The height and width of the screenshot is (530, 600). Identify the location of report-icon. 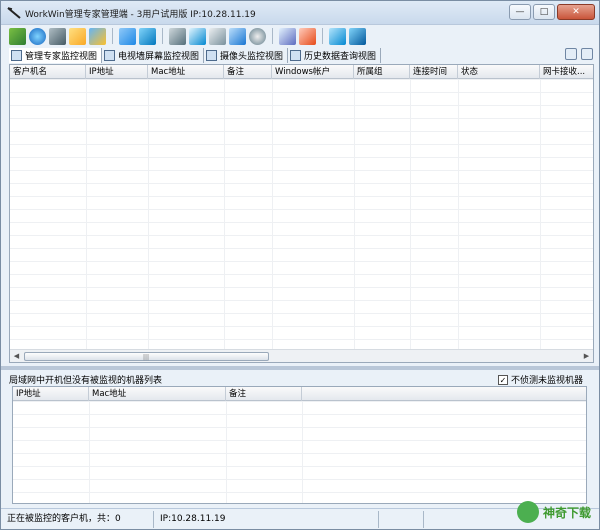
(287, 36).